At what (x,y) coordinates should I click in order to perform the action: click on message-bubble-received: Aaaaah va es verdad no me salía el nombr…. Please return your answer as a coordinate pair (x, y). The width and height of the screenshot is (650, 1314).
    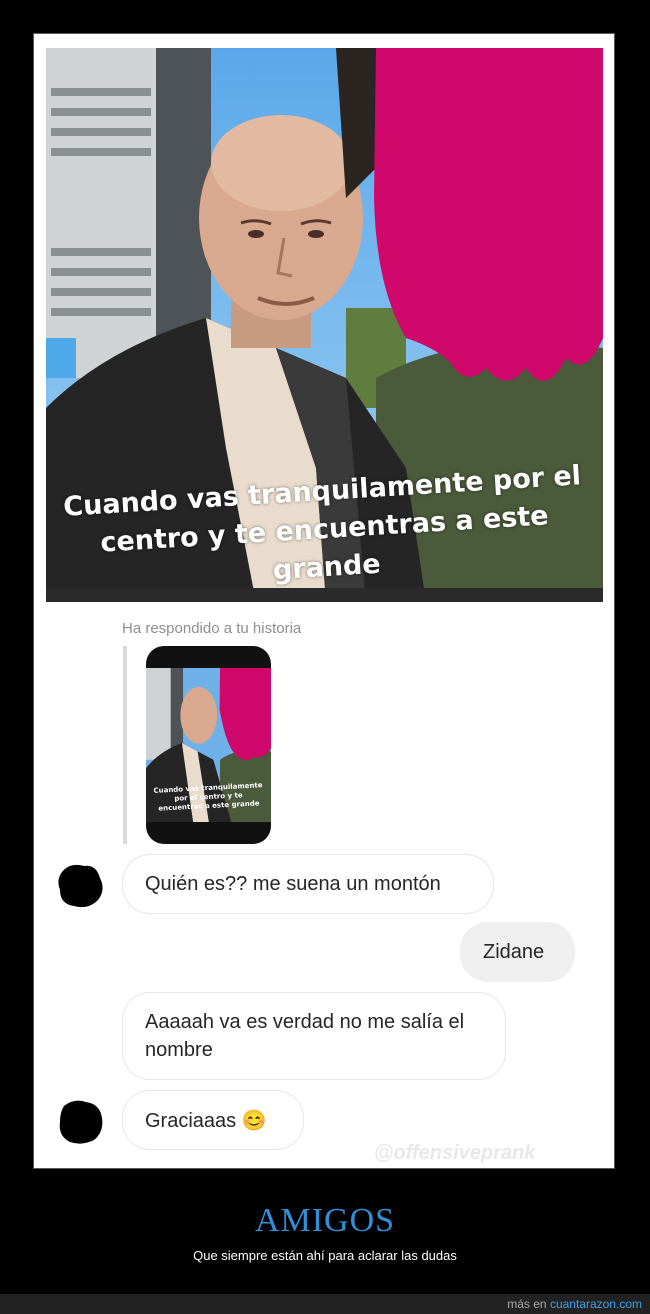
    Looking at the image, I should click on (314, 1036).